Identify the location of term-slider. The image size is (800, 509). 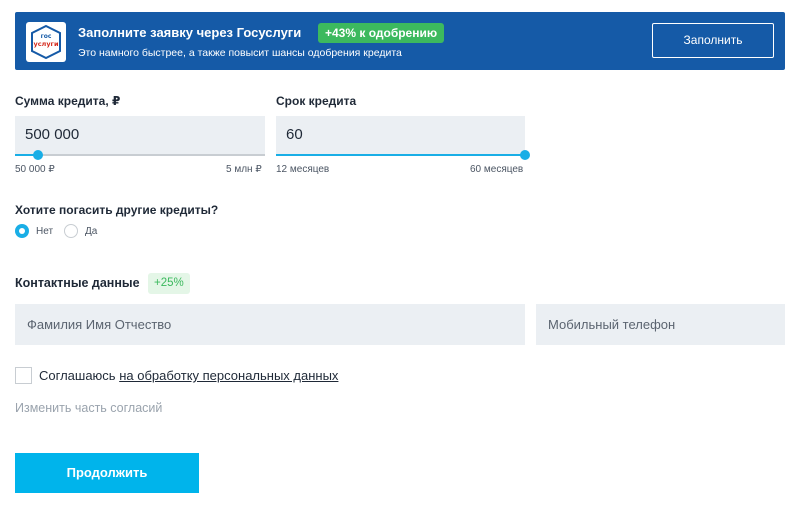
(403, 155).